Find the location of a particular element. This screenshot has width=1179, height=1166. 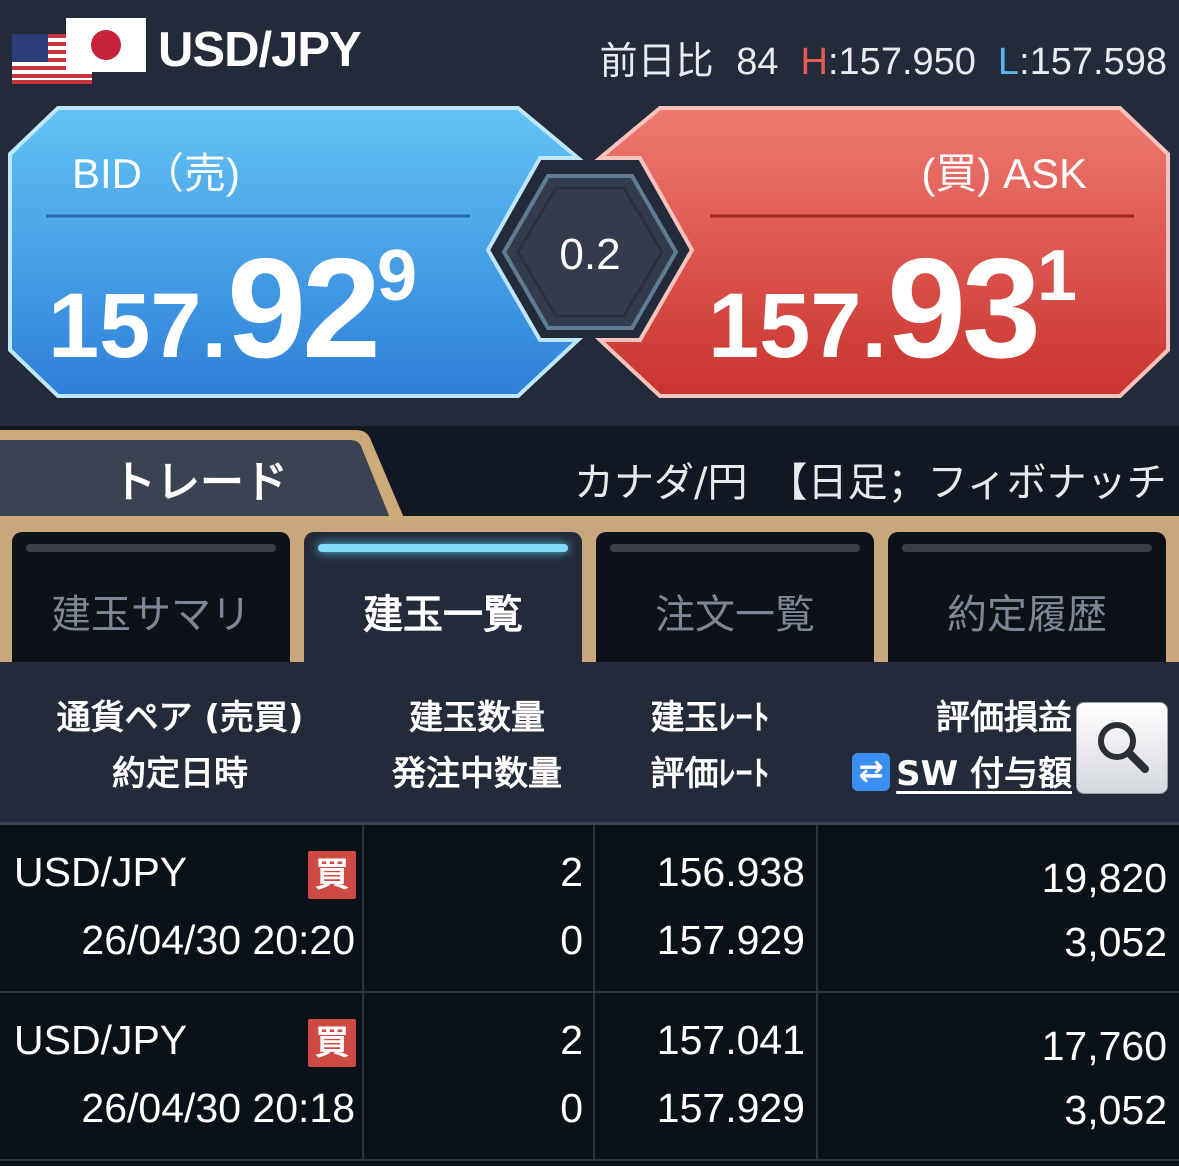

tab-execution-history: 約定履歴 is located at coordinates (1027, 597).